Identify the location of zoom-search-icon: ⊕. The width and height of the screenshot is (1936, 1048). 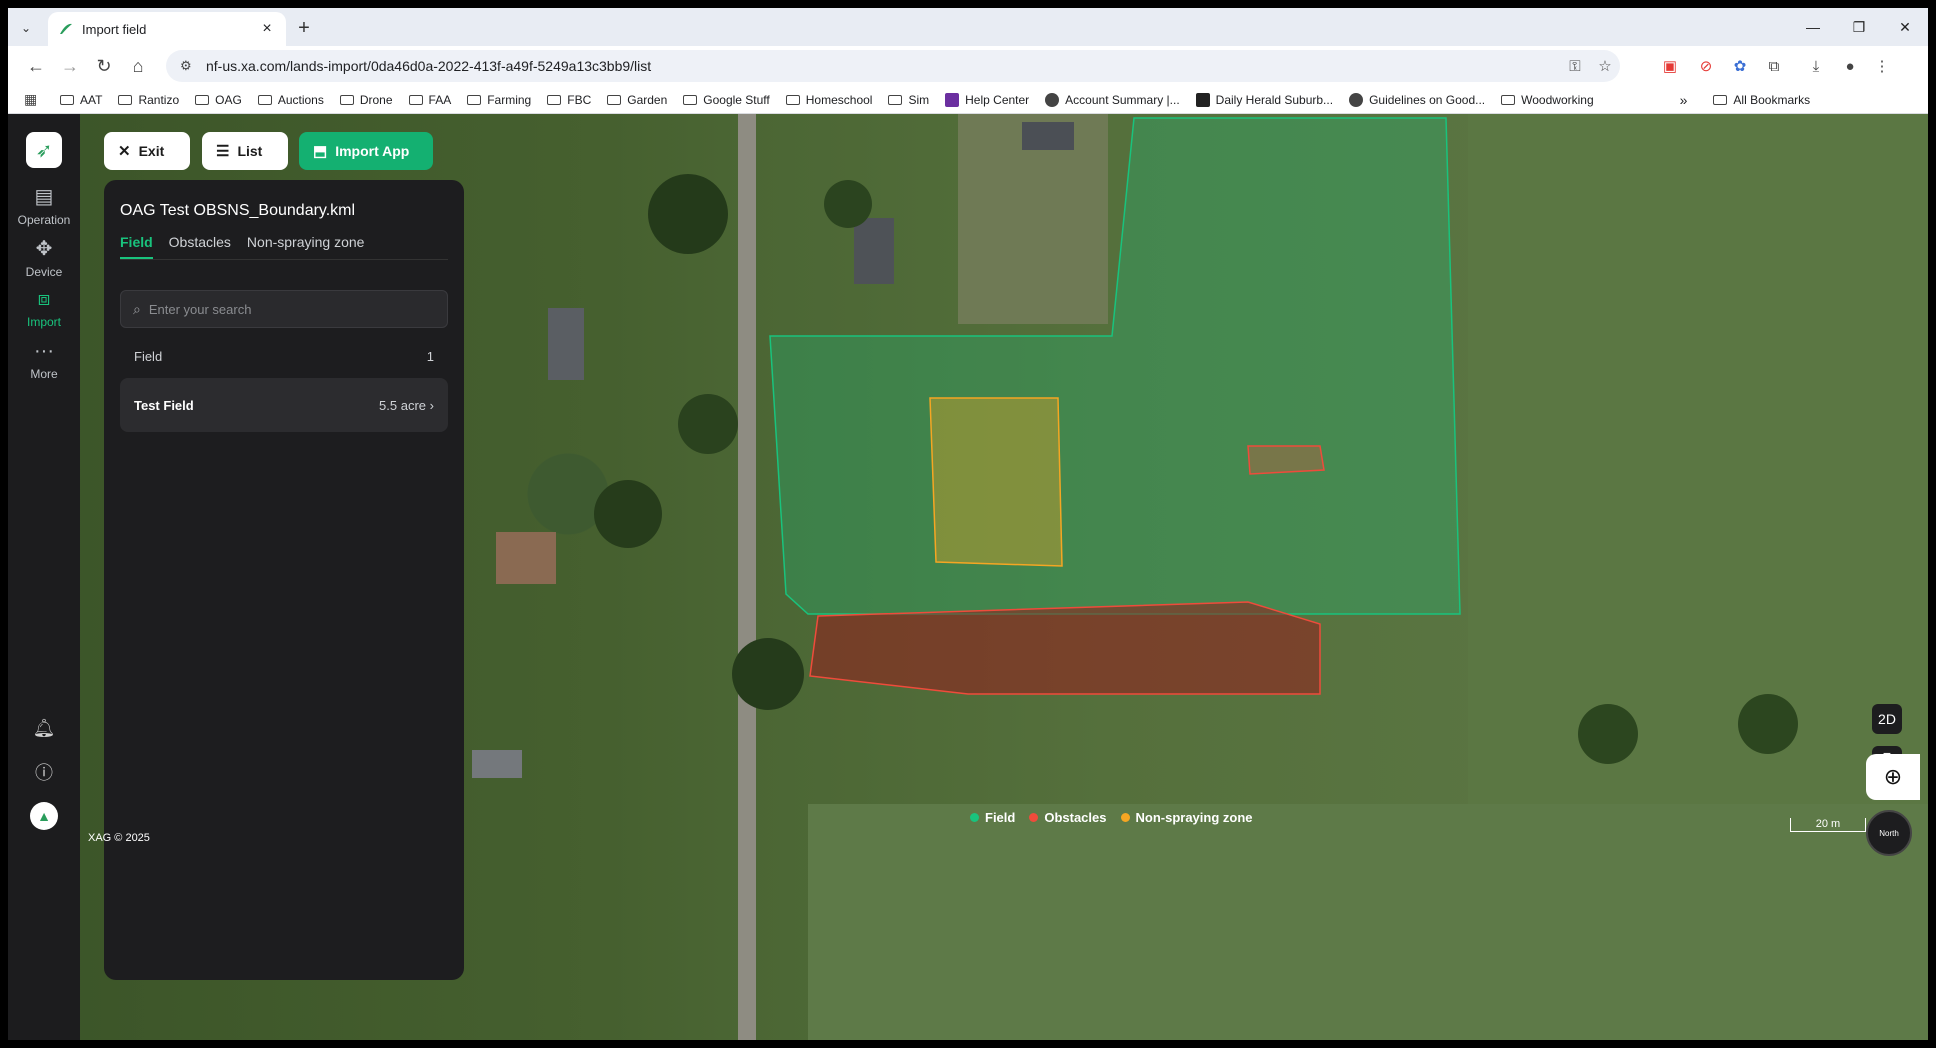
(1893, 777).